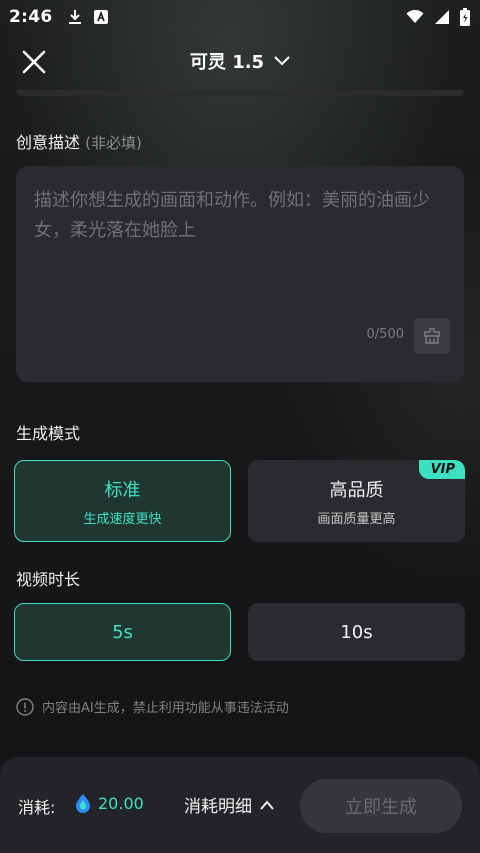  Describe the element at coordinates (356, 490) in the screenshot. I see `mode-high-quality-title: 高品质` at that location.